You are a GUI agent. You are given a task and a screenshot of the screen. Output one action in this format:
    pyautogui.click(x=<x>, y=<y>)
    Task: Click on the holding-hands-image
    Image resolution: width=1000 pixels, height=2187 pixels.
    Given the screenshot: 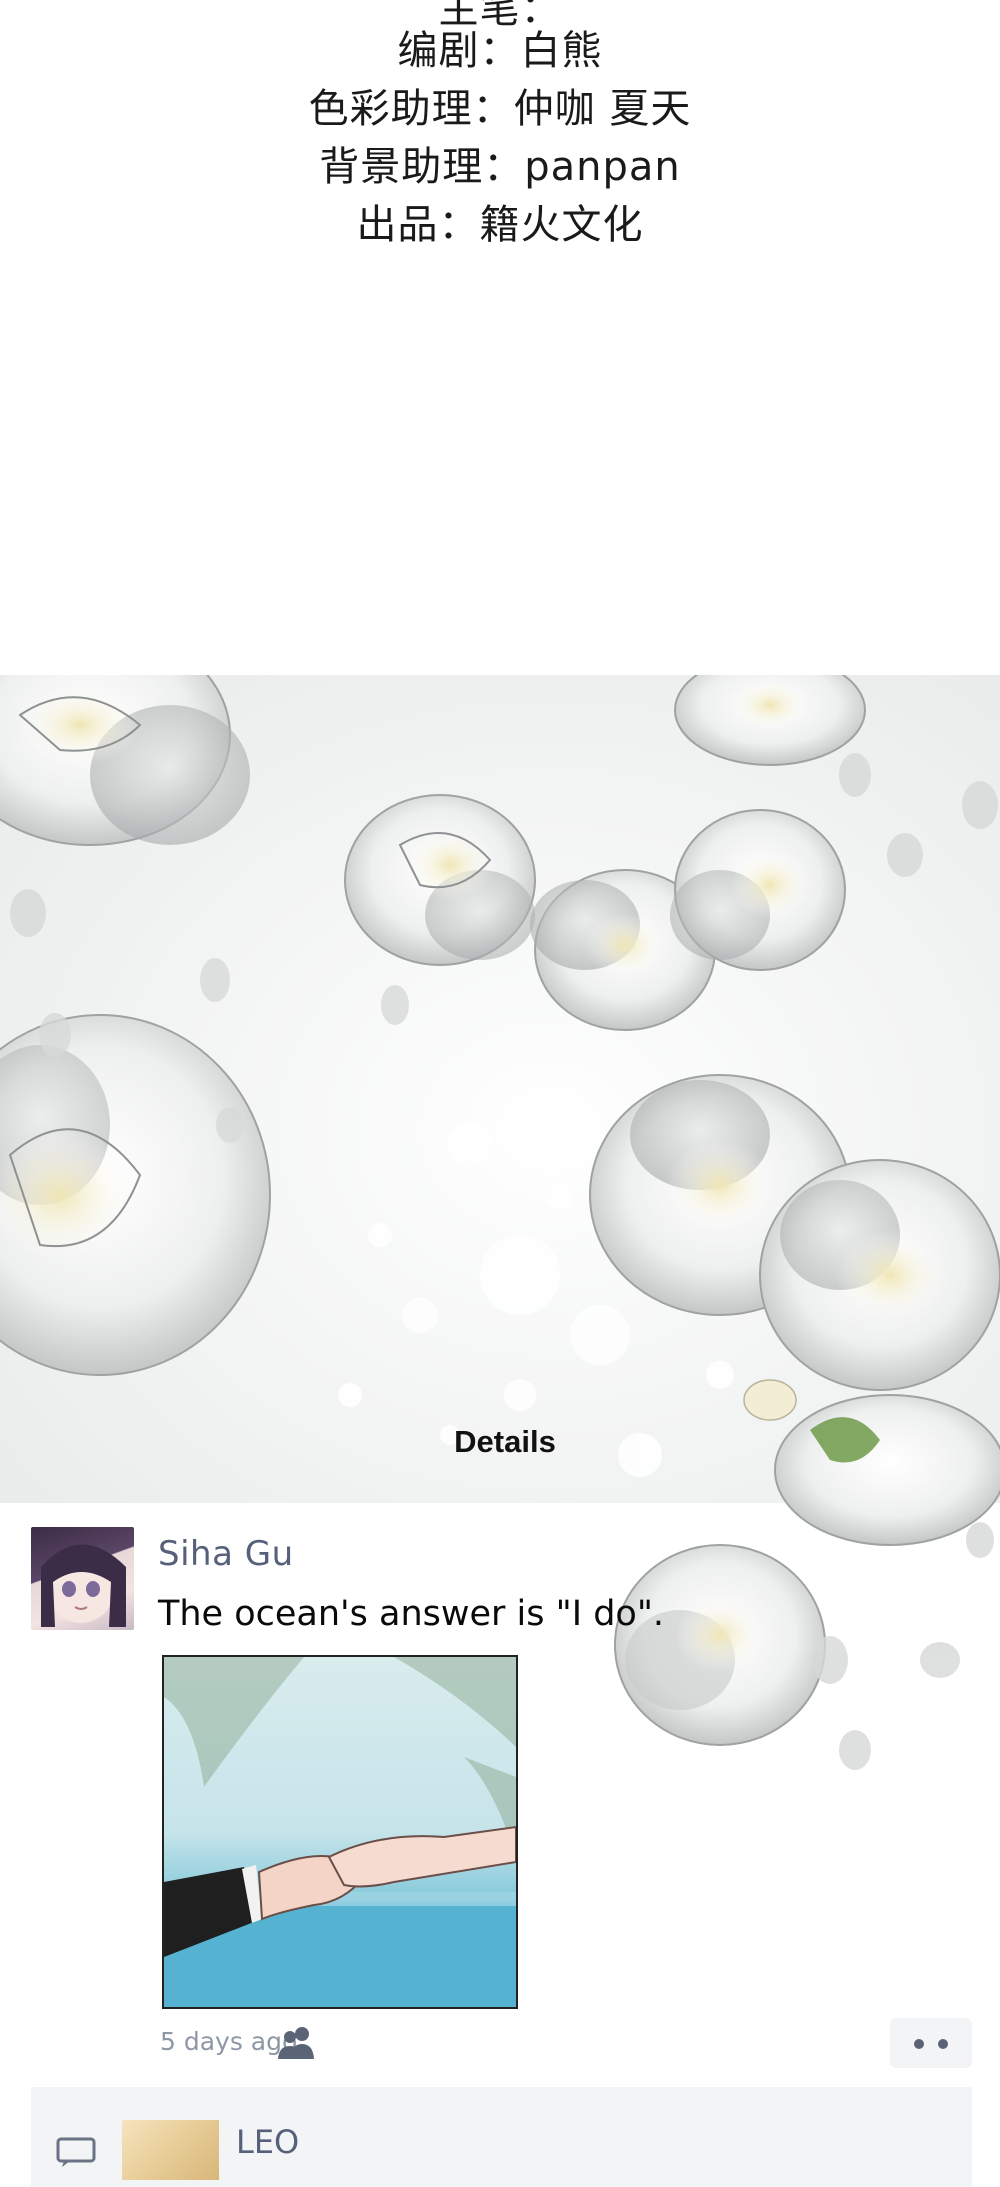 What is the action you would take?
    pyautogui.click(x=340, y=1832)
    